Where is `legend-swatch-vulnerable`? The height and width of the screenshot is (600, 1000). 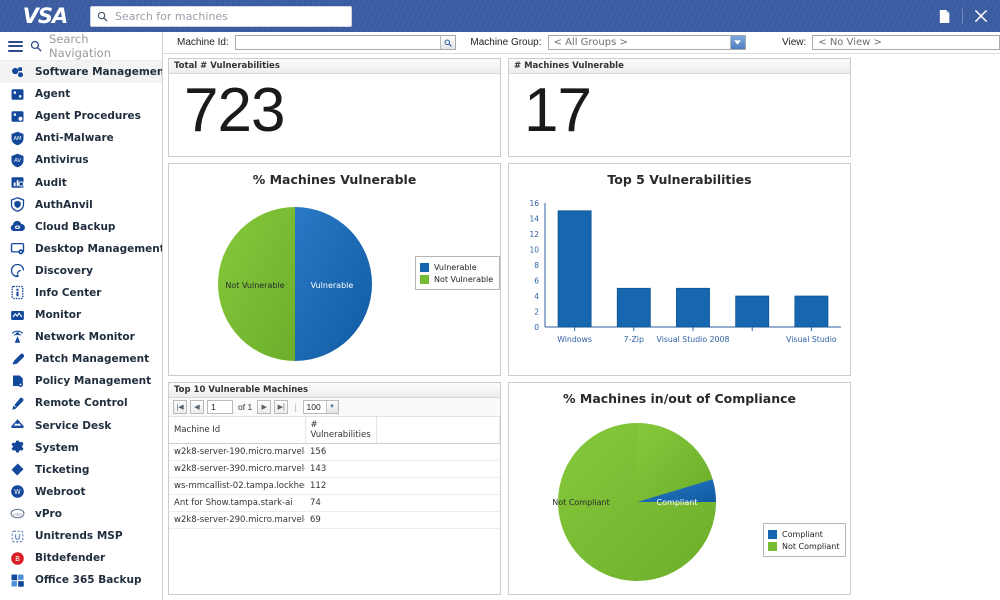
legend-swatch-vulnerable is located at coordinates (424, 267).